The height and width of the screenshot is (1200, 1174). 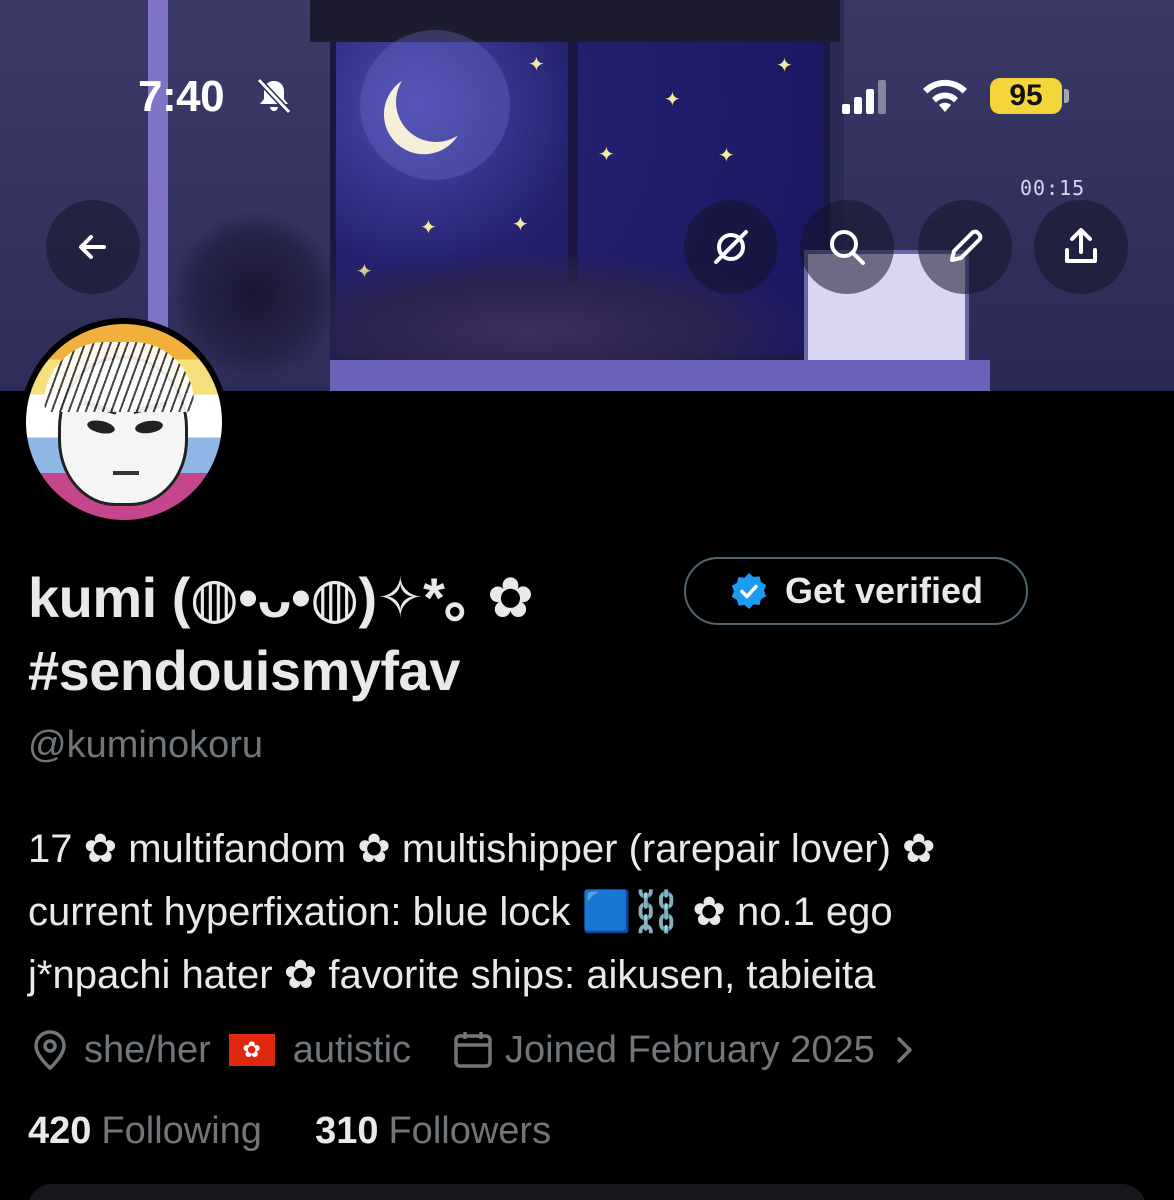 What do you see at coordinates (289, 1131) in the screenshot?
I see `follow-stats: 420 Following 310 Followers` at bounding box center [289, 1131].